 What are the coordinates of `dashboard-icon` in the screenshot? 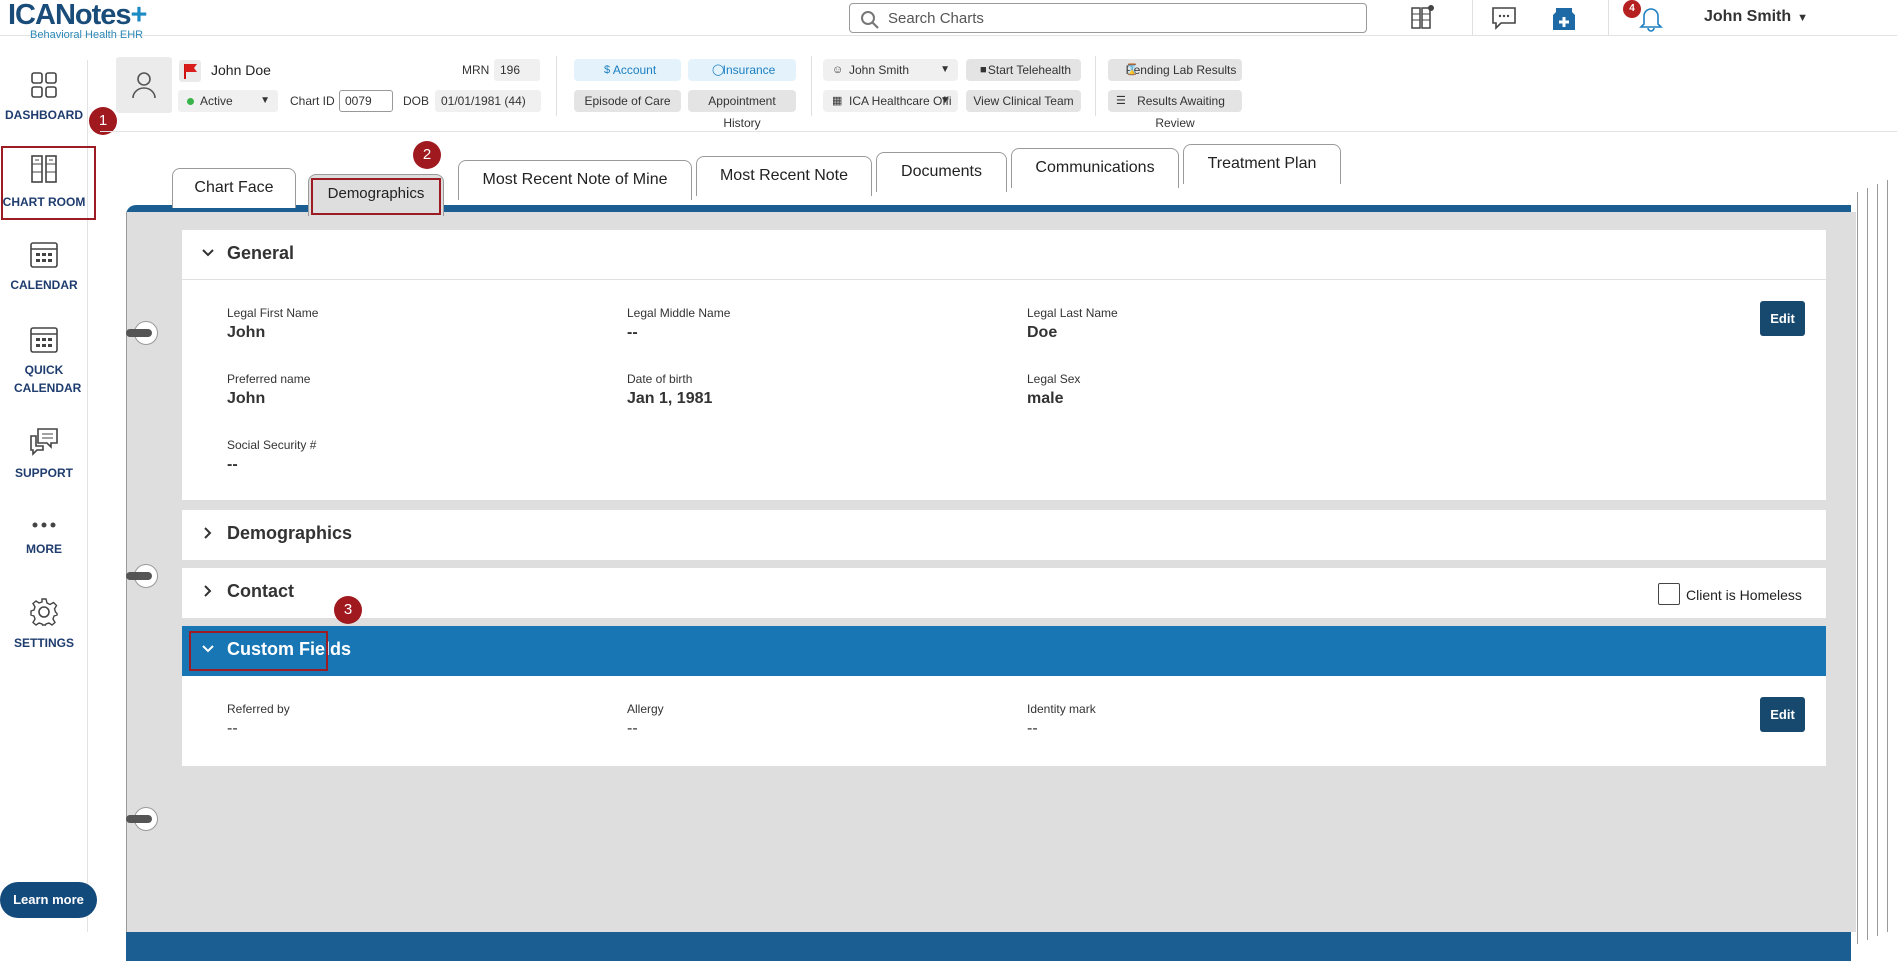 It's located at (44, 85).